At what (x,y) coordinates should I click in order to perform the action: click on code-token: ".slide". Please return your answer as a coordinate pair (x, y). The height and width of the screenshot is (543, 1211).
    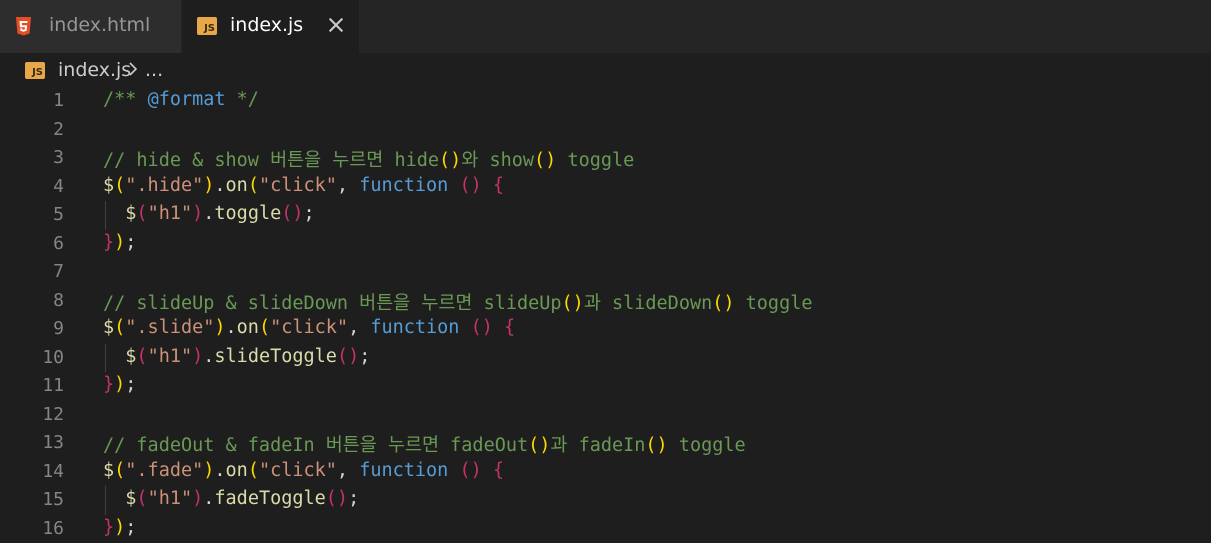
    Looking at the image, I should click on (170, 327).